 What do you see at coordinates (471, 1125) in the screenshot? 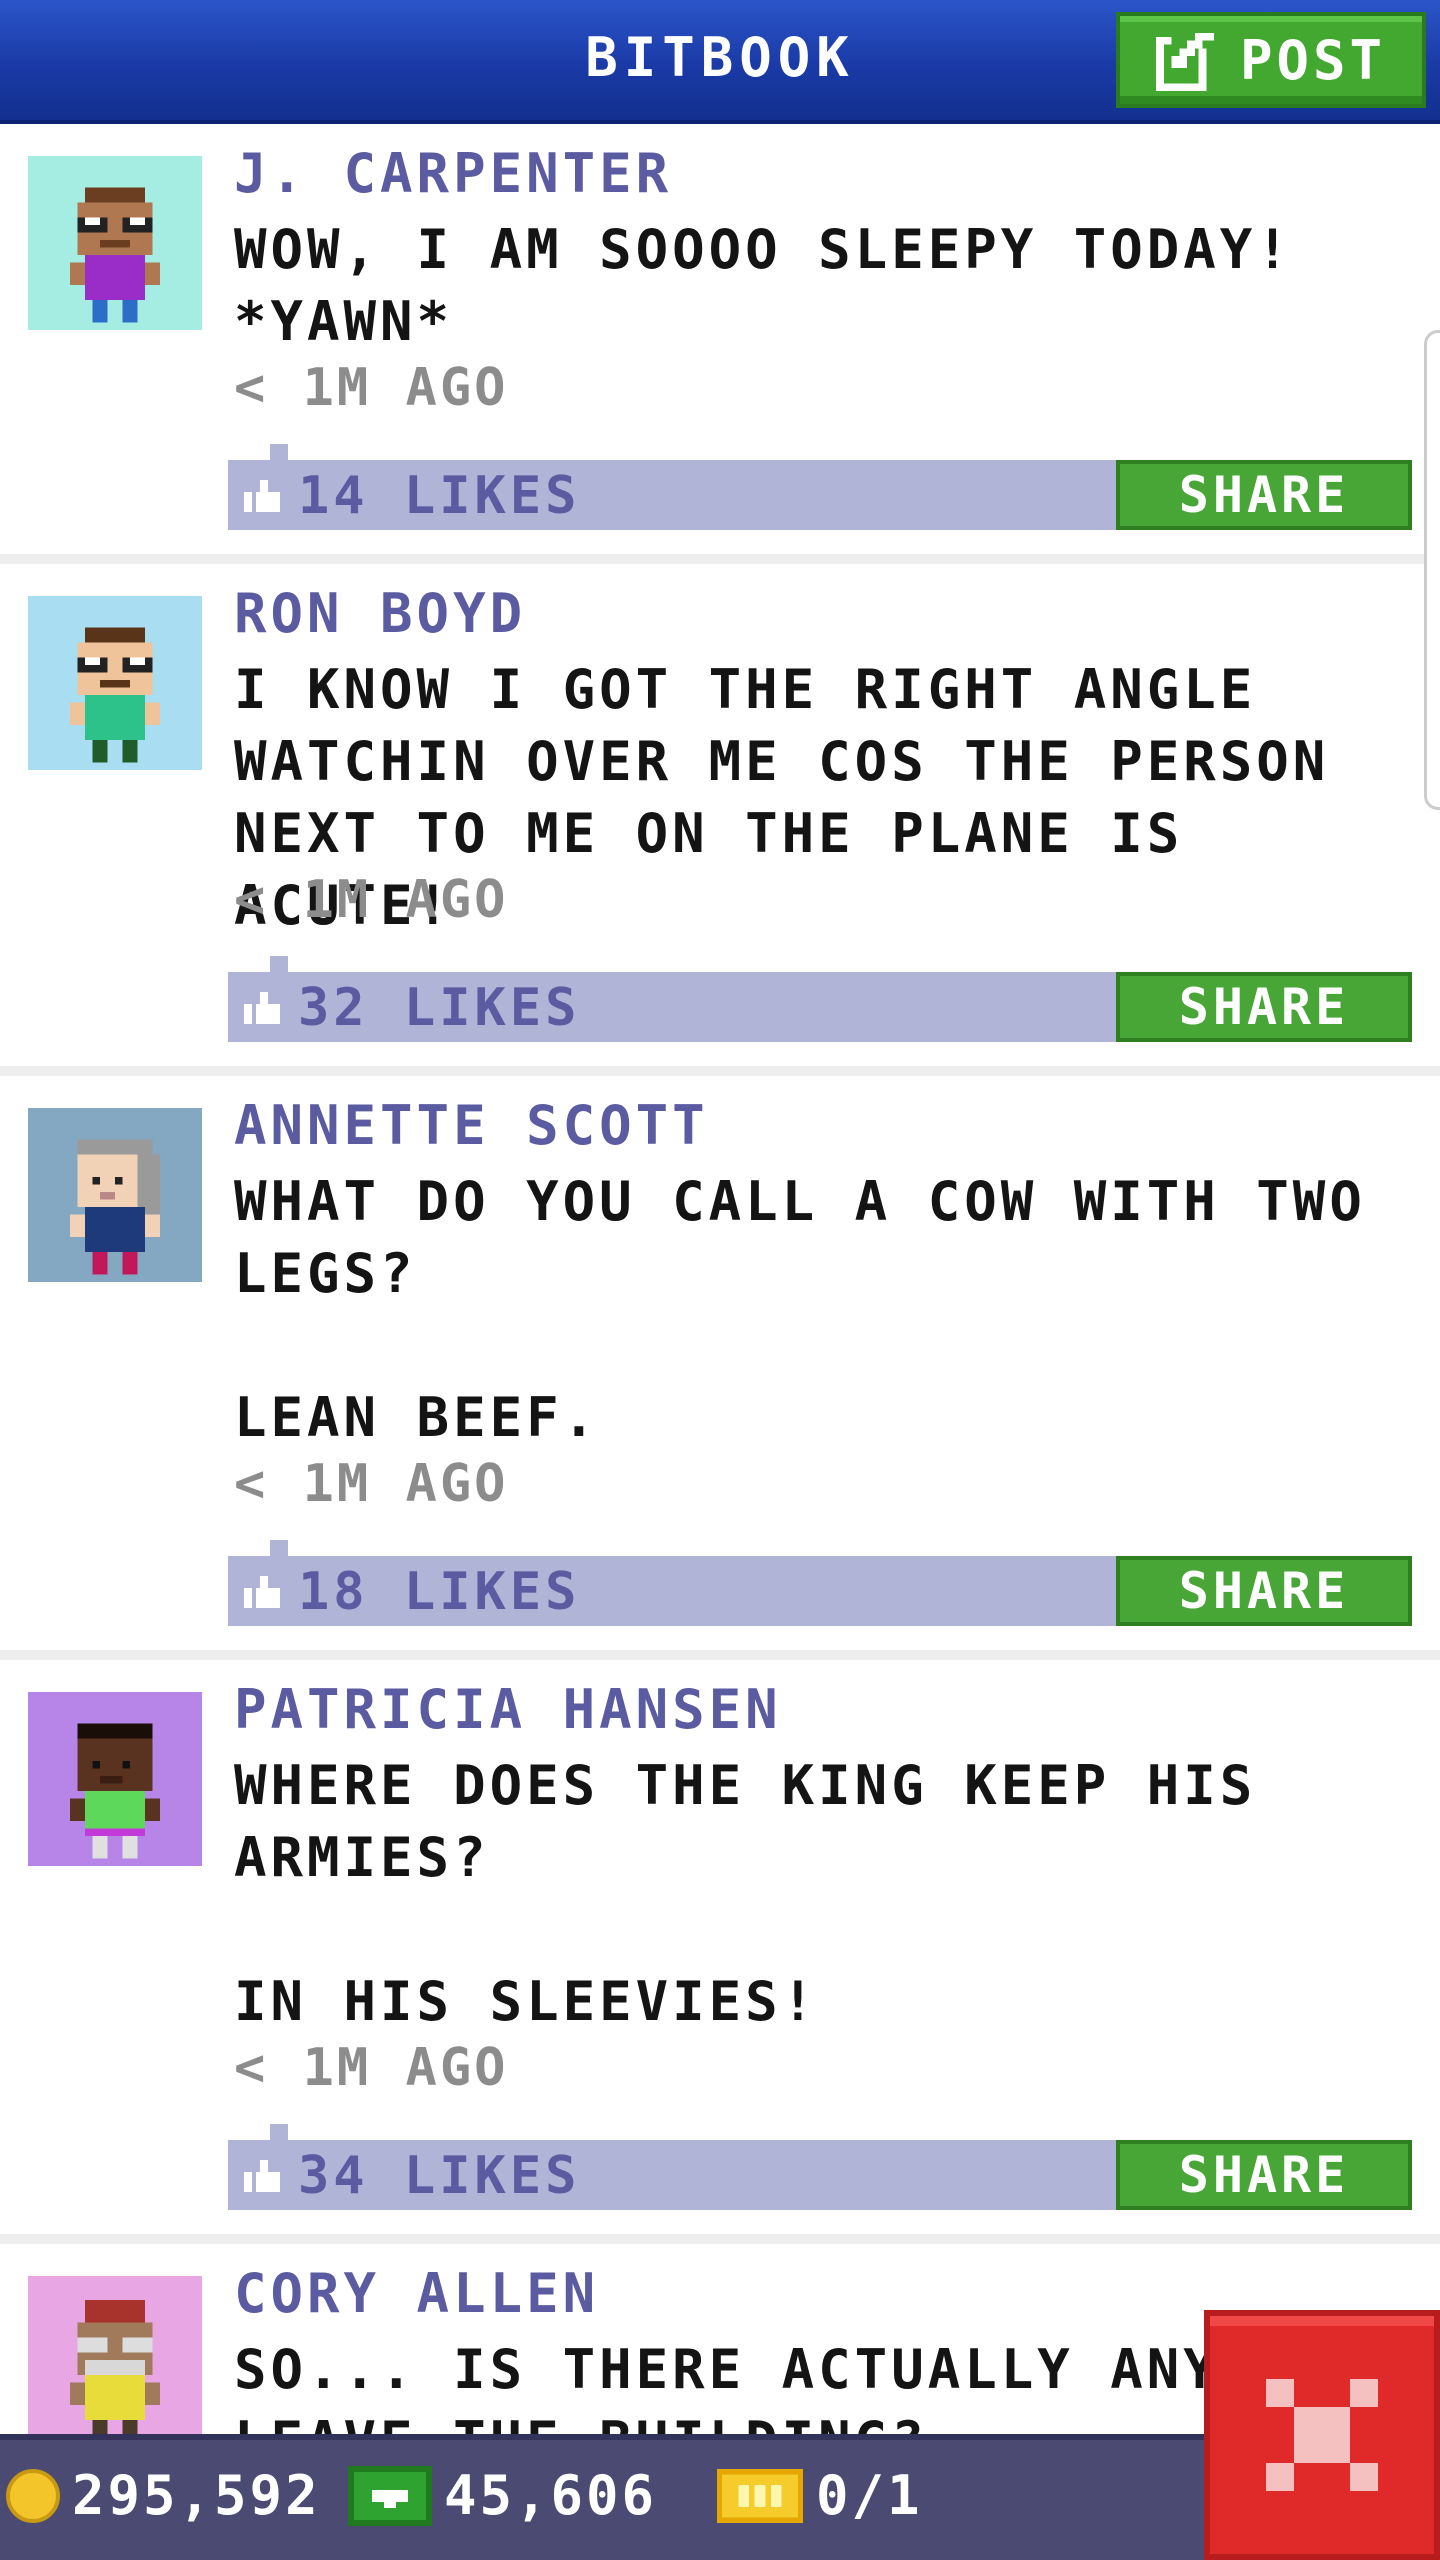
I see `post-author: ANNETTE SCOTT` at bounding box center [471, 1125].